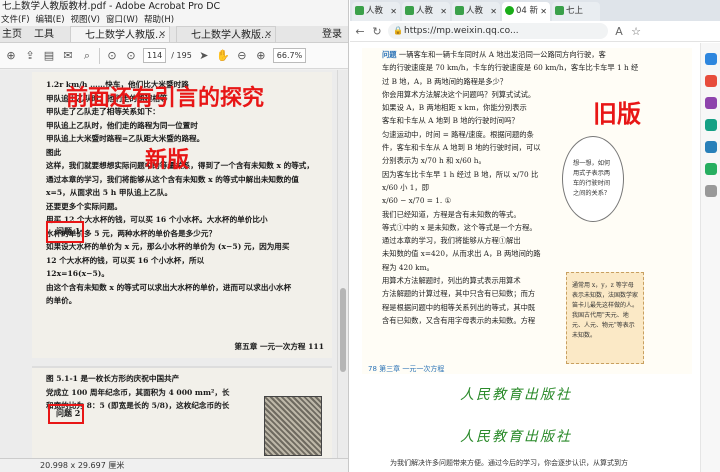  What do you see at coordinates (174, 7) in the screenshot?
I see `window-title: 七上数学人教版教材.pdf - Adobe Acrobat Pro DC` at bounding box center [174, 7].